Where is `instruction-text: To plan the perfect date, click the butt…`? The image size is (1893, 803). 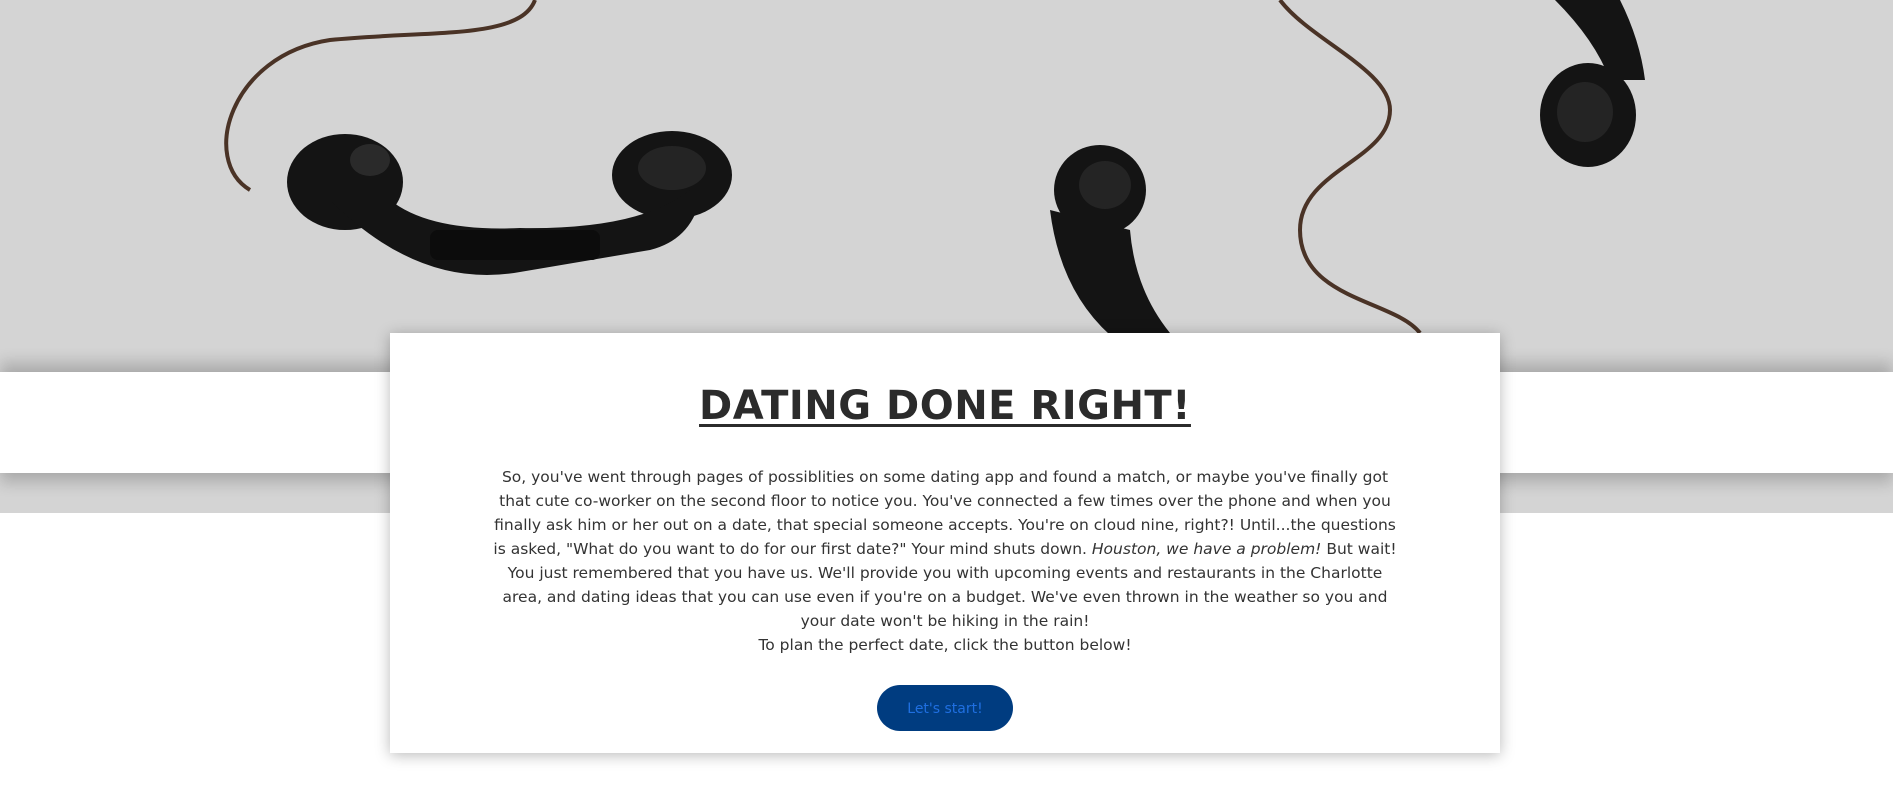
instruction-text: To plan the perfect date, click the butt… is located at coordinates (945, 645).